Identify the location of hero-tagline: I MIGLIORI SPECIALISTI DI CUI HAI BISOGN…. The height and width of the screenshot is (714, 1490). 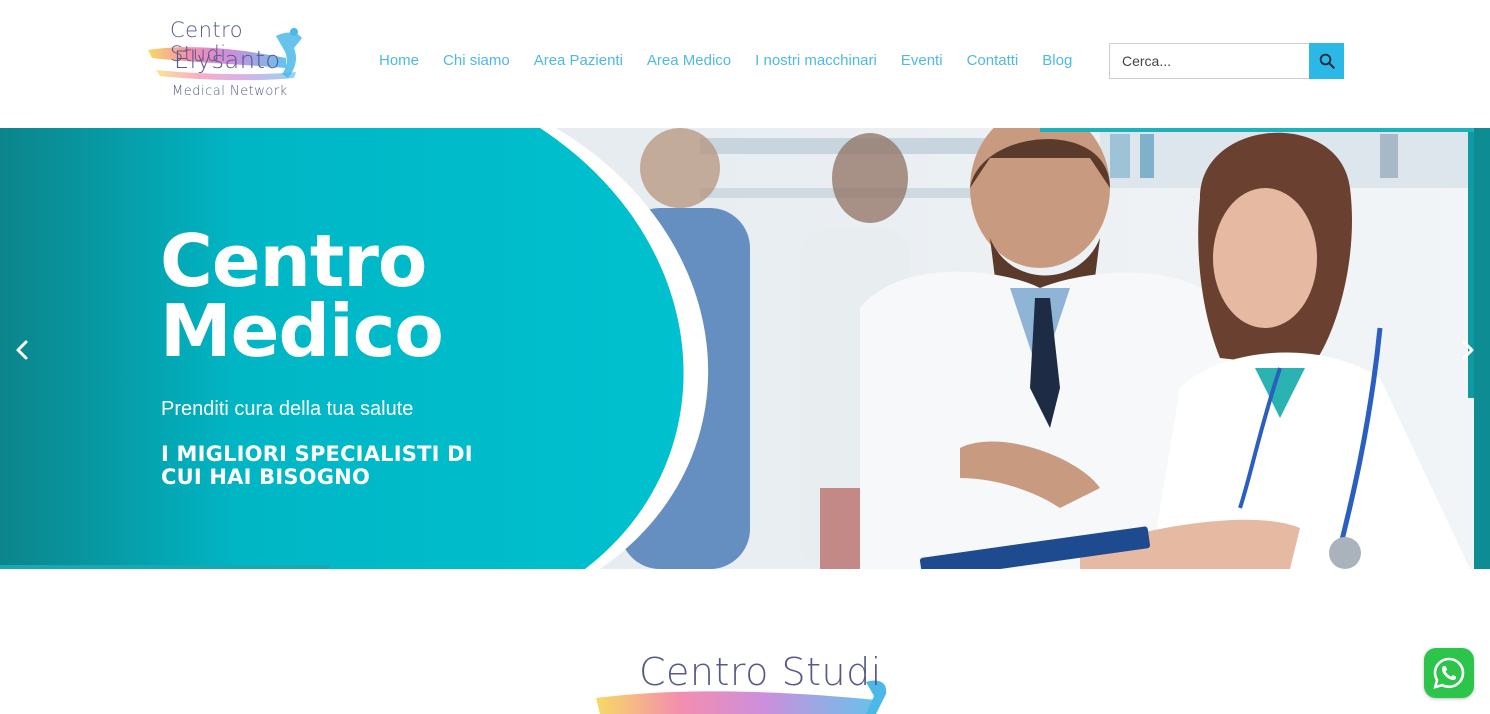
(317, 466).